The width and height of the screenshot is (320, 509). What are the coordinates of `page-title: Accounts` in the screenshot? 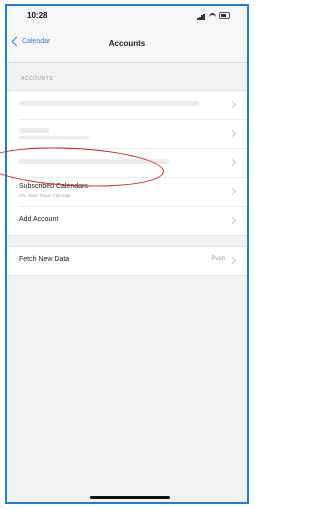 It's located at (127, 43).